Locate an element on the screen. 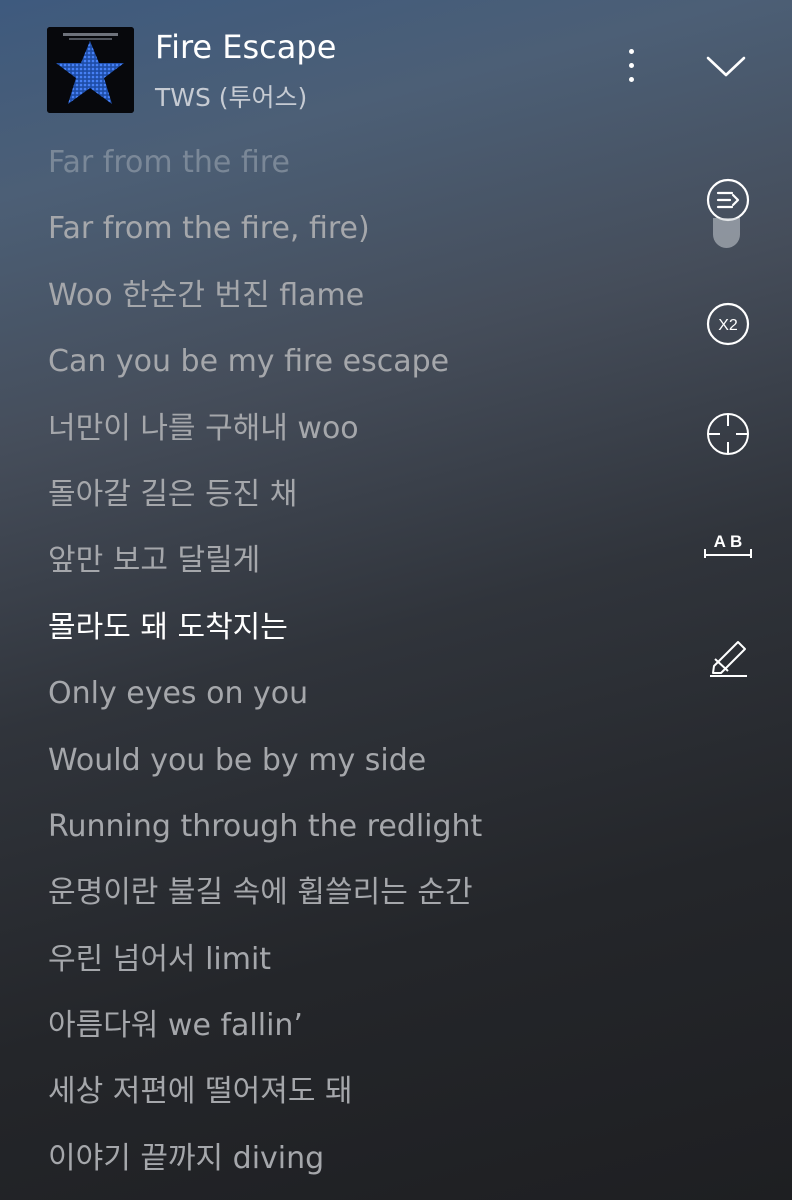 Image resolution: width=792 pixels, height=1200 pixels. lyric-line-current: 몰라도 돼 도착지는 is located at coordinates (358, 628).